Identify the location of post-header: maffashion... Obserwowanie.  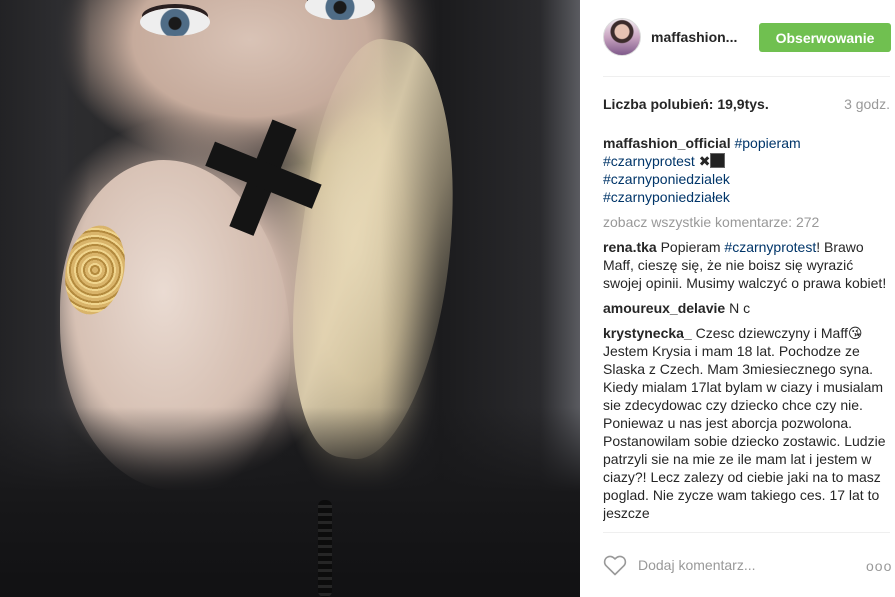
(748, 37).